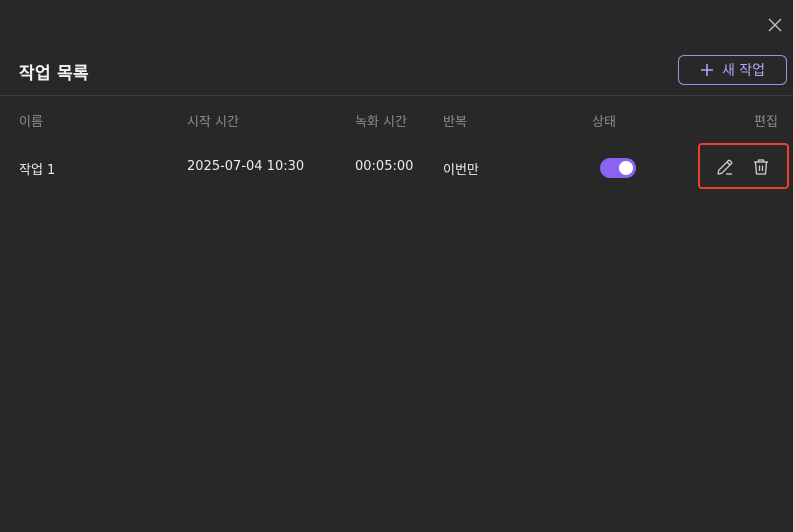  I want to click on column-header-record-time: 녹화 시간, so click(381, 122).